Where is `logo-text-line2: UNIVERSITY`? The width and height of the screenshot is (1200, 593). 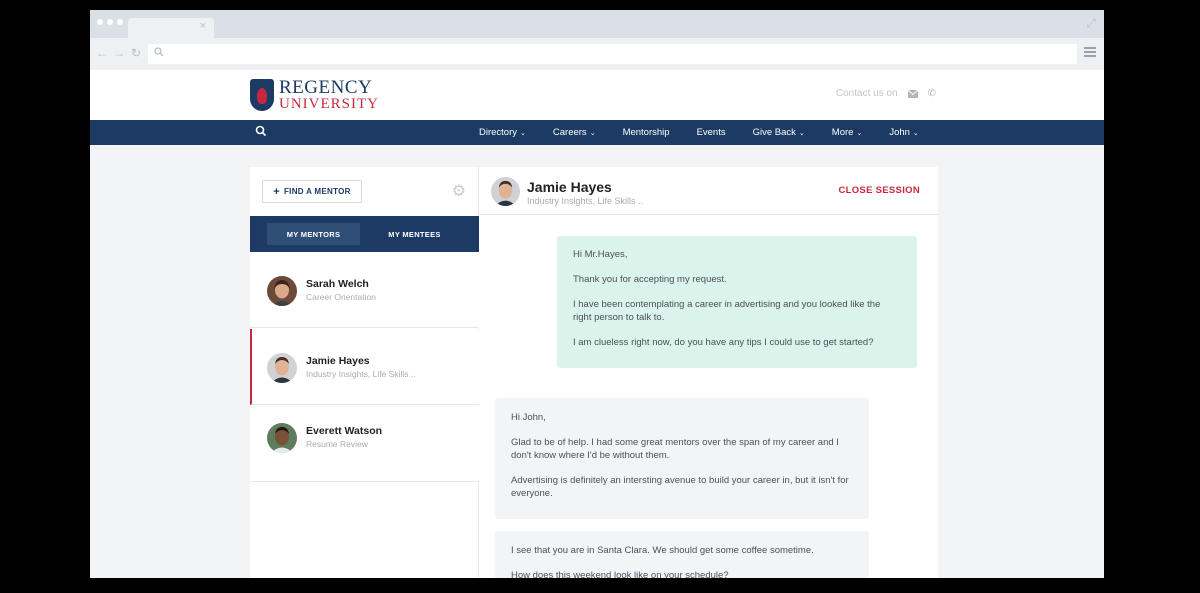
logo-text-line2: UNIVERSITY is located at coordinates (329, 104).